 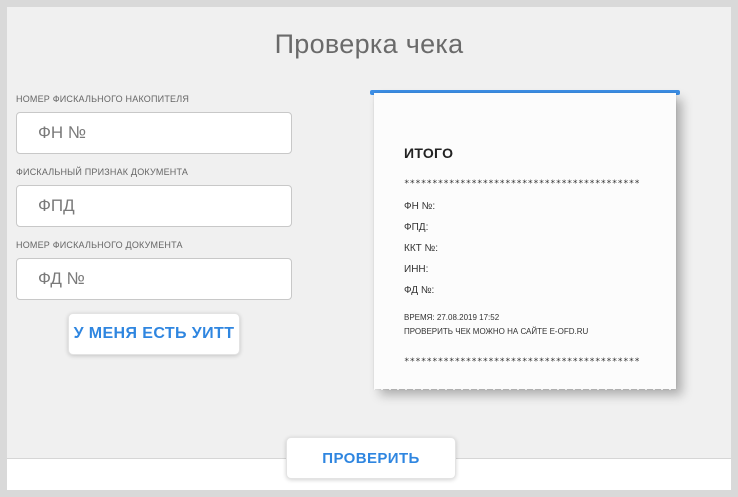 What do you see at coordinates (429, 153) in the screenshot?
I see `receipt-total: ИТОГО` at bounding box center [429, 153].